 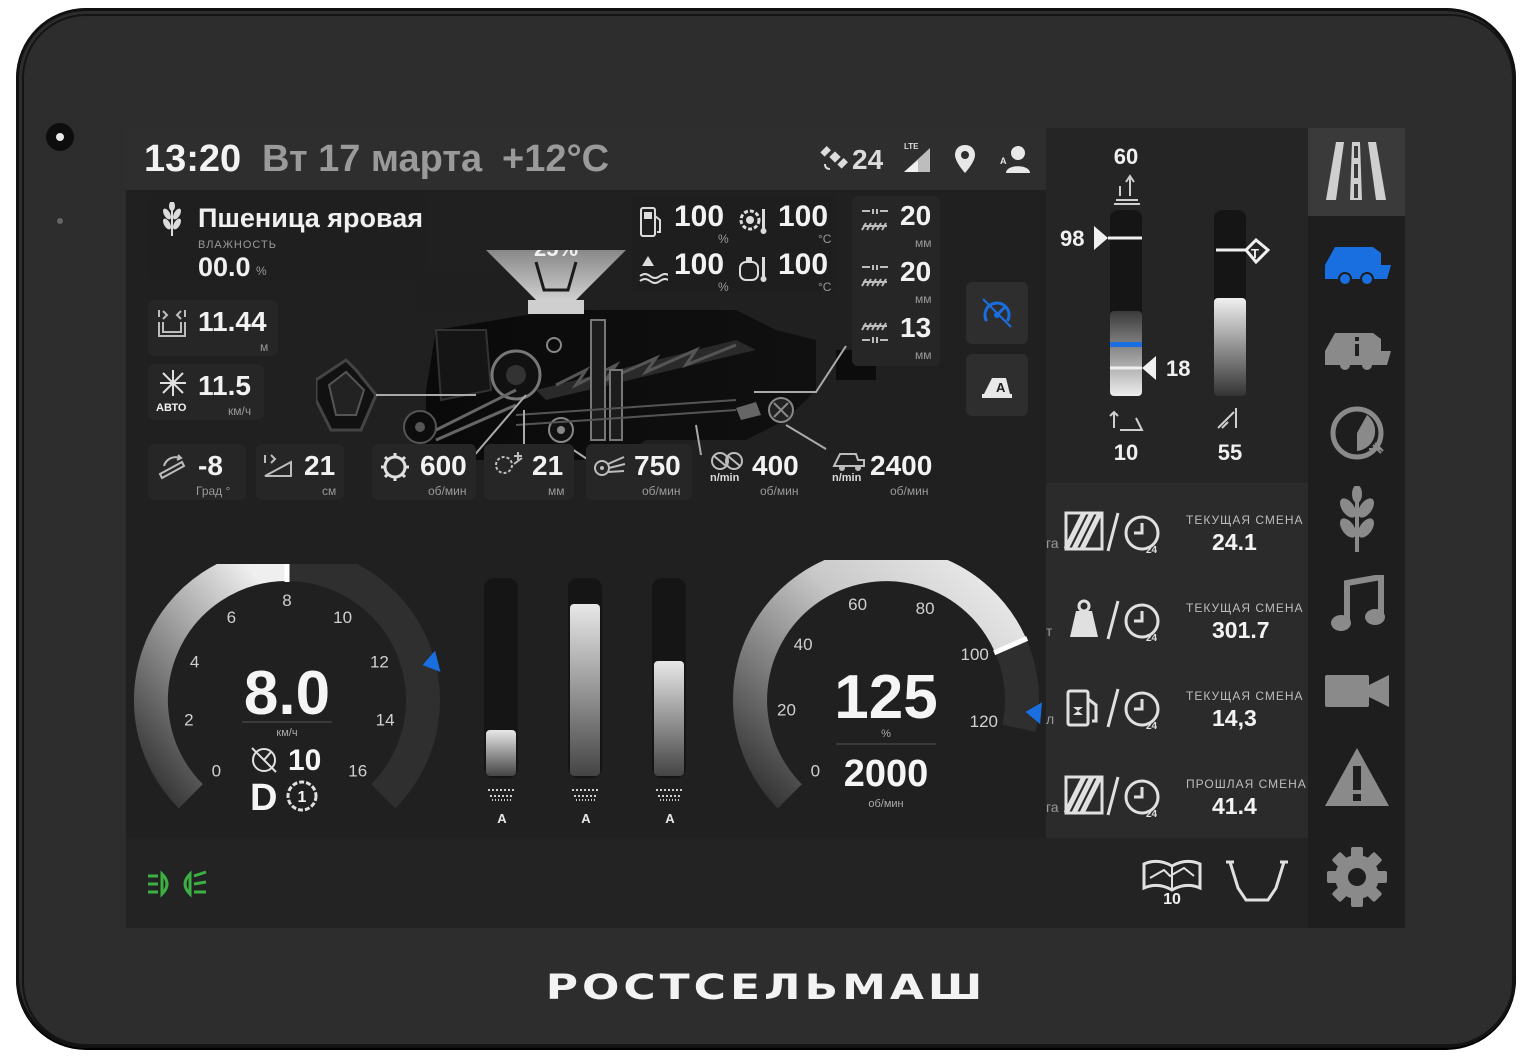 I want to click on nav-crop, so click(x=1356, y=519).